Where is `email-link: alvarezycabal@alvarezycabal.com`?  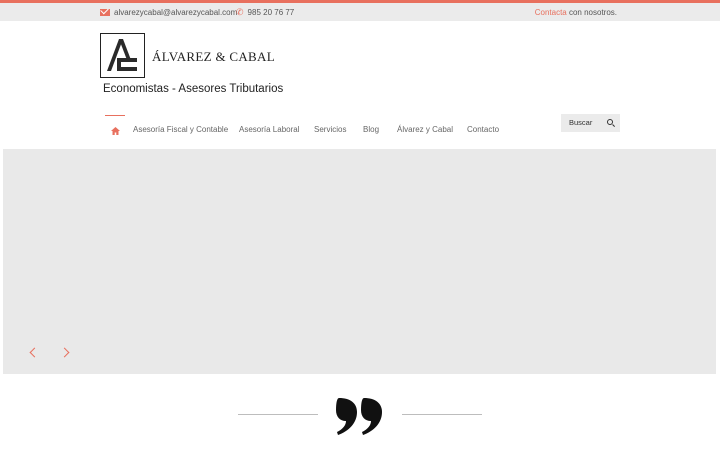
email-link: alvarezycabal@alvarezycabal.com is located at coordinates (168, 12).